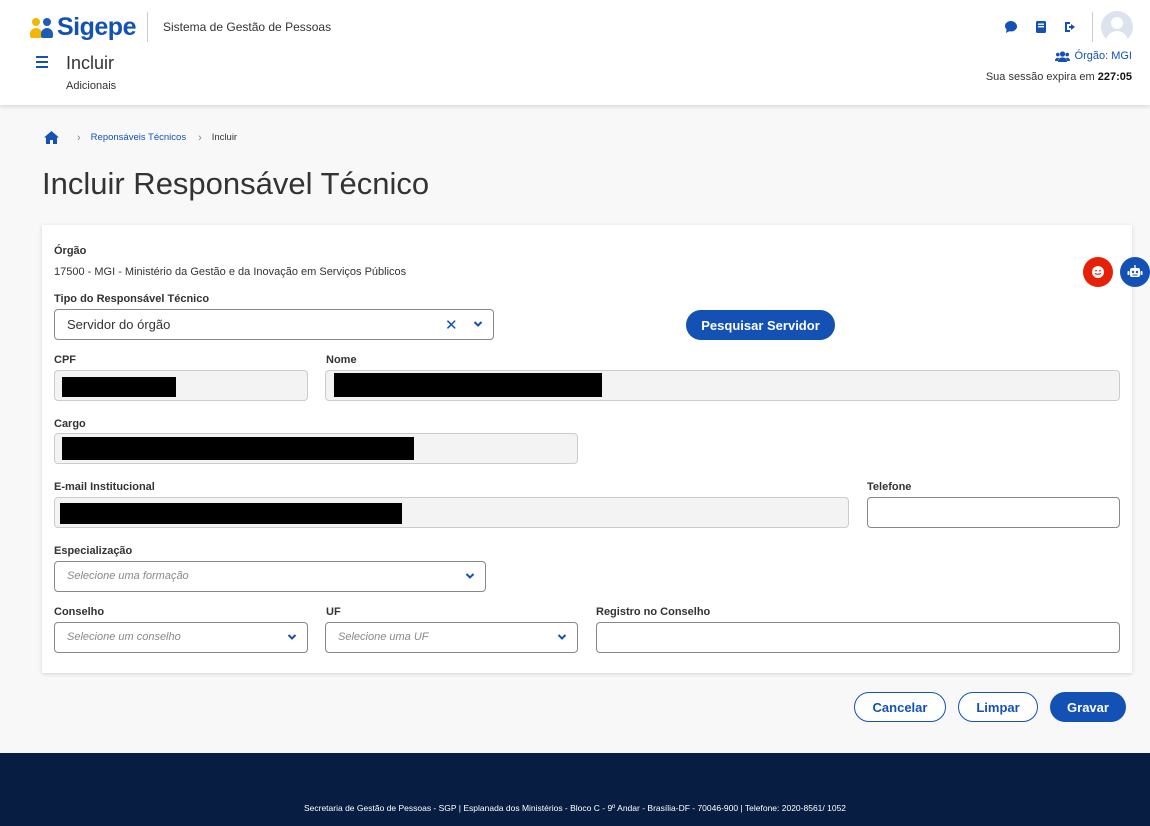  I want to click on session-timer: Sua sessão expira em 227:05, so click(1058, 77).